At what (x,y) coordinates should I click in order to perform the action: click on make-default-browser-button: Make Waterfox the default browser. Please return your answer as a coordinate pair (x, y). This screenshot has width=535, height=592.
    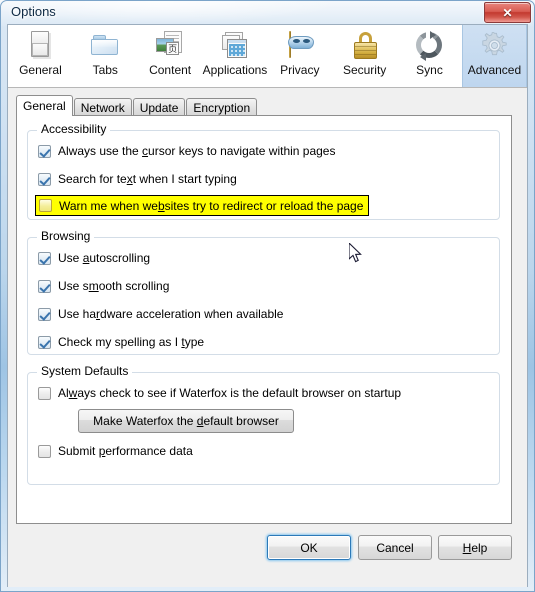
    Looking at the image, I should click on (186, 421).